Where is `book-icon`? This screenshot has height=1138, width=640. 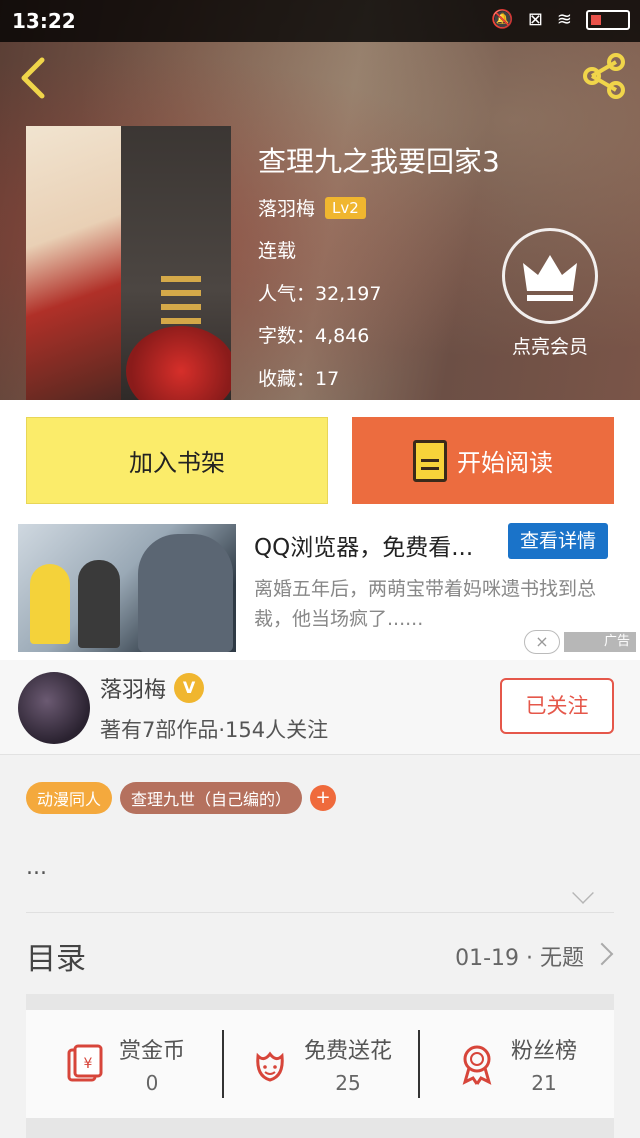
book-icon is located at coordinates (430, 460).